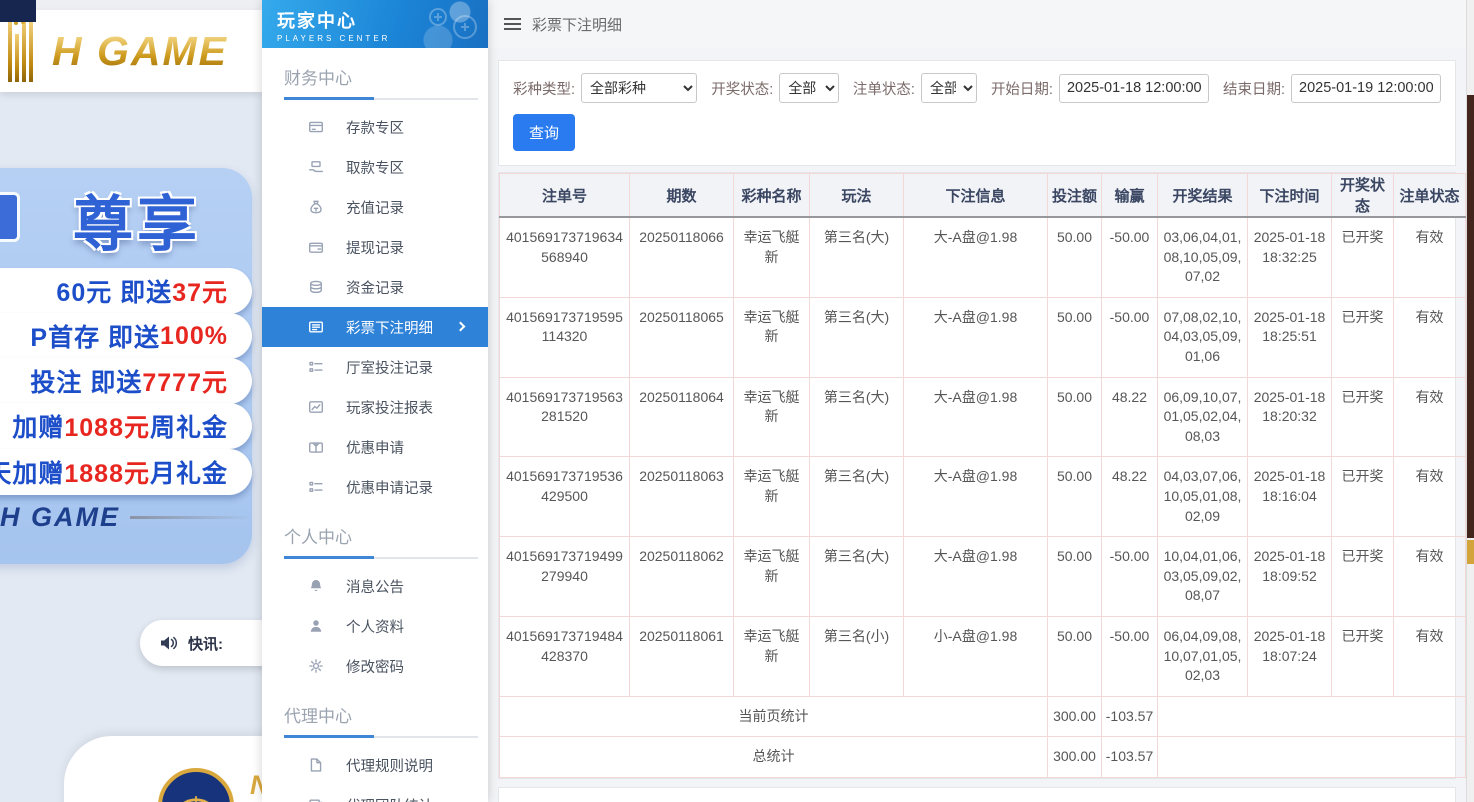  What do you see at coordinates (316, 765) in the screenshot?
I see `doc-icon` at bounding box center [316, 765].